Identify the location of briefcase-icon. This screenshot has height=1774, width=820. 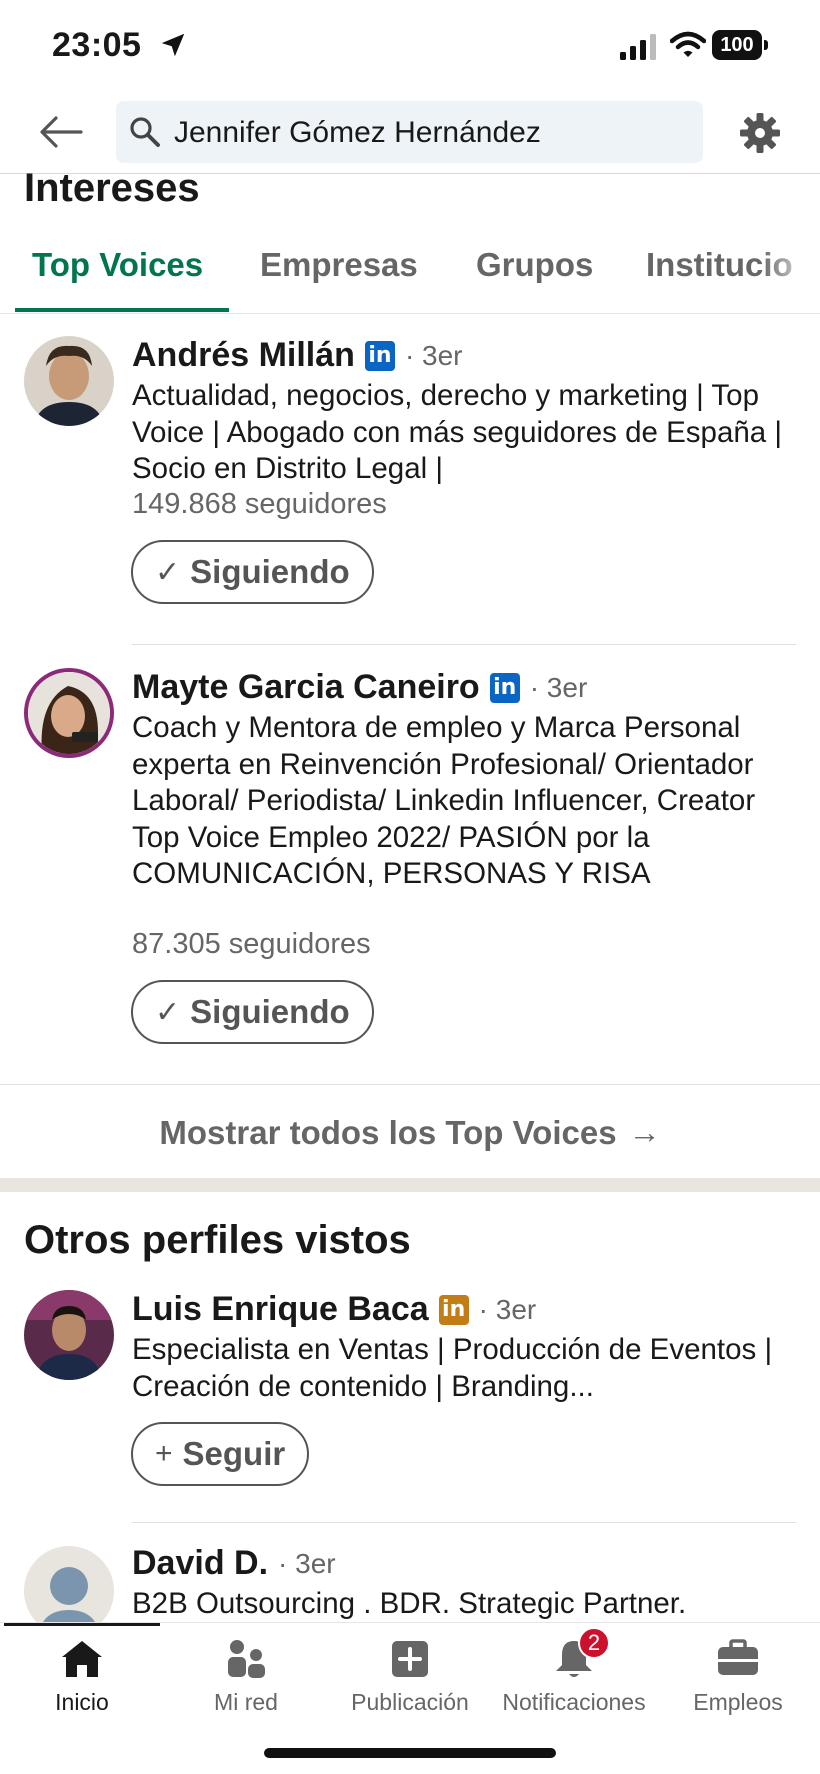
(738, 1657).